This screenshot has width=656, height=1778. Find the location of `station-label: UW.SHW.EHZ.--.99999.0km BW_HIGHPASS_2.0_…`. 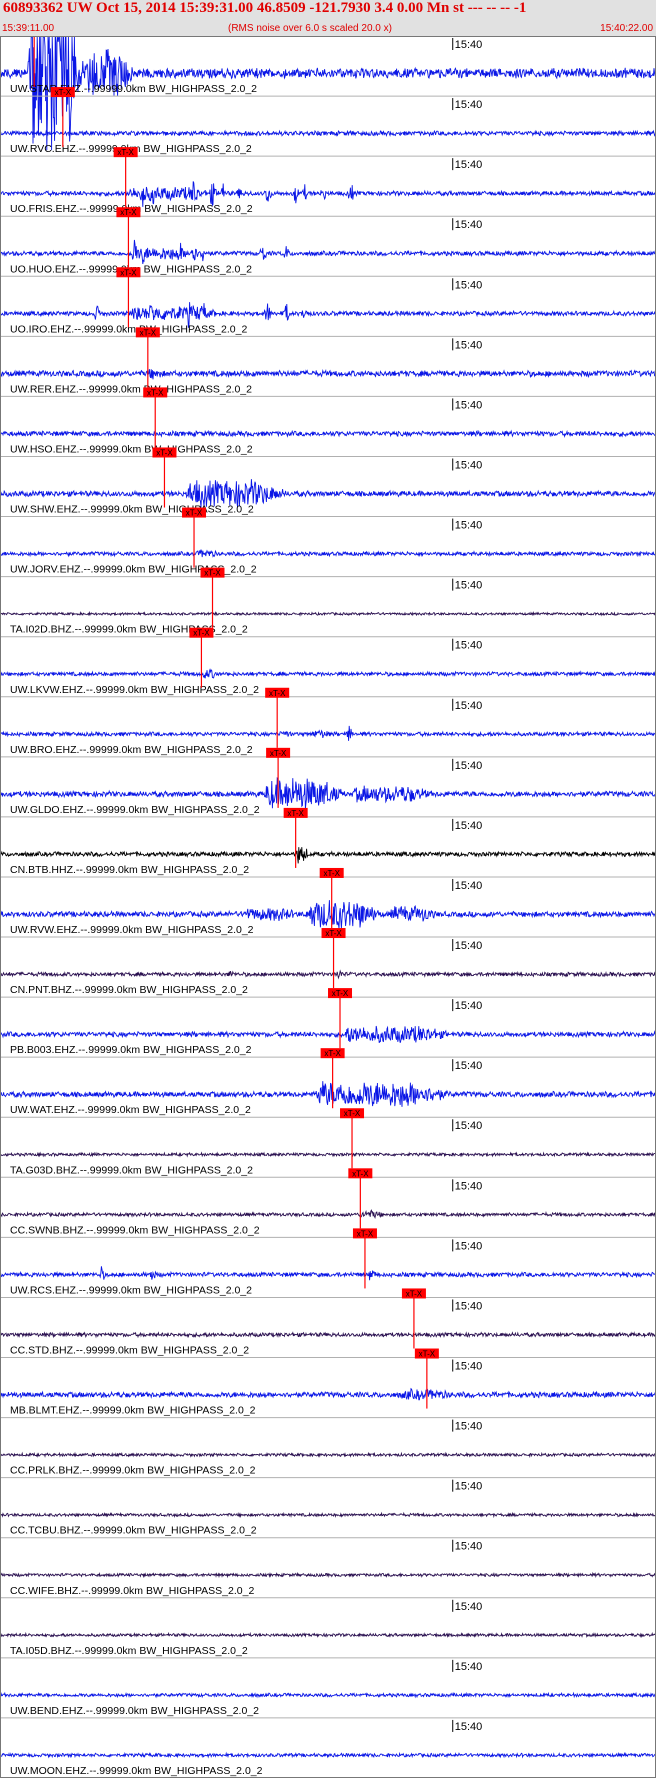

station-label: UW.SHW.EHZ.--.99999.0km BW_HIGHPASS_2.0_… is located at coordinates (132, 510).